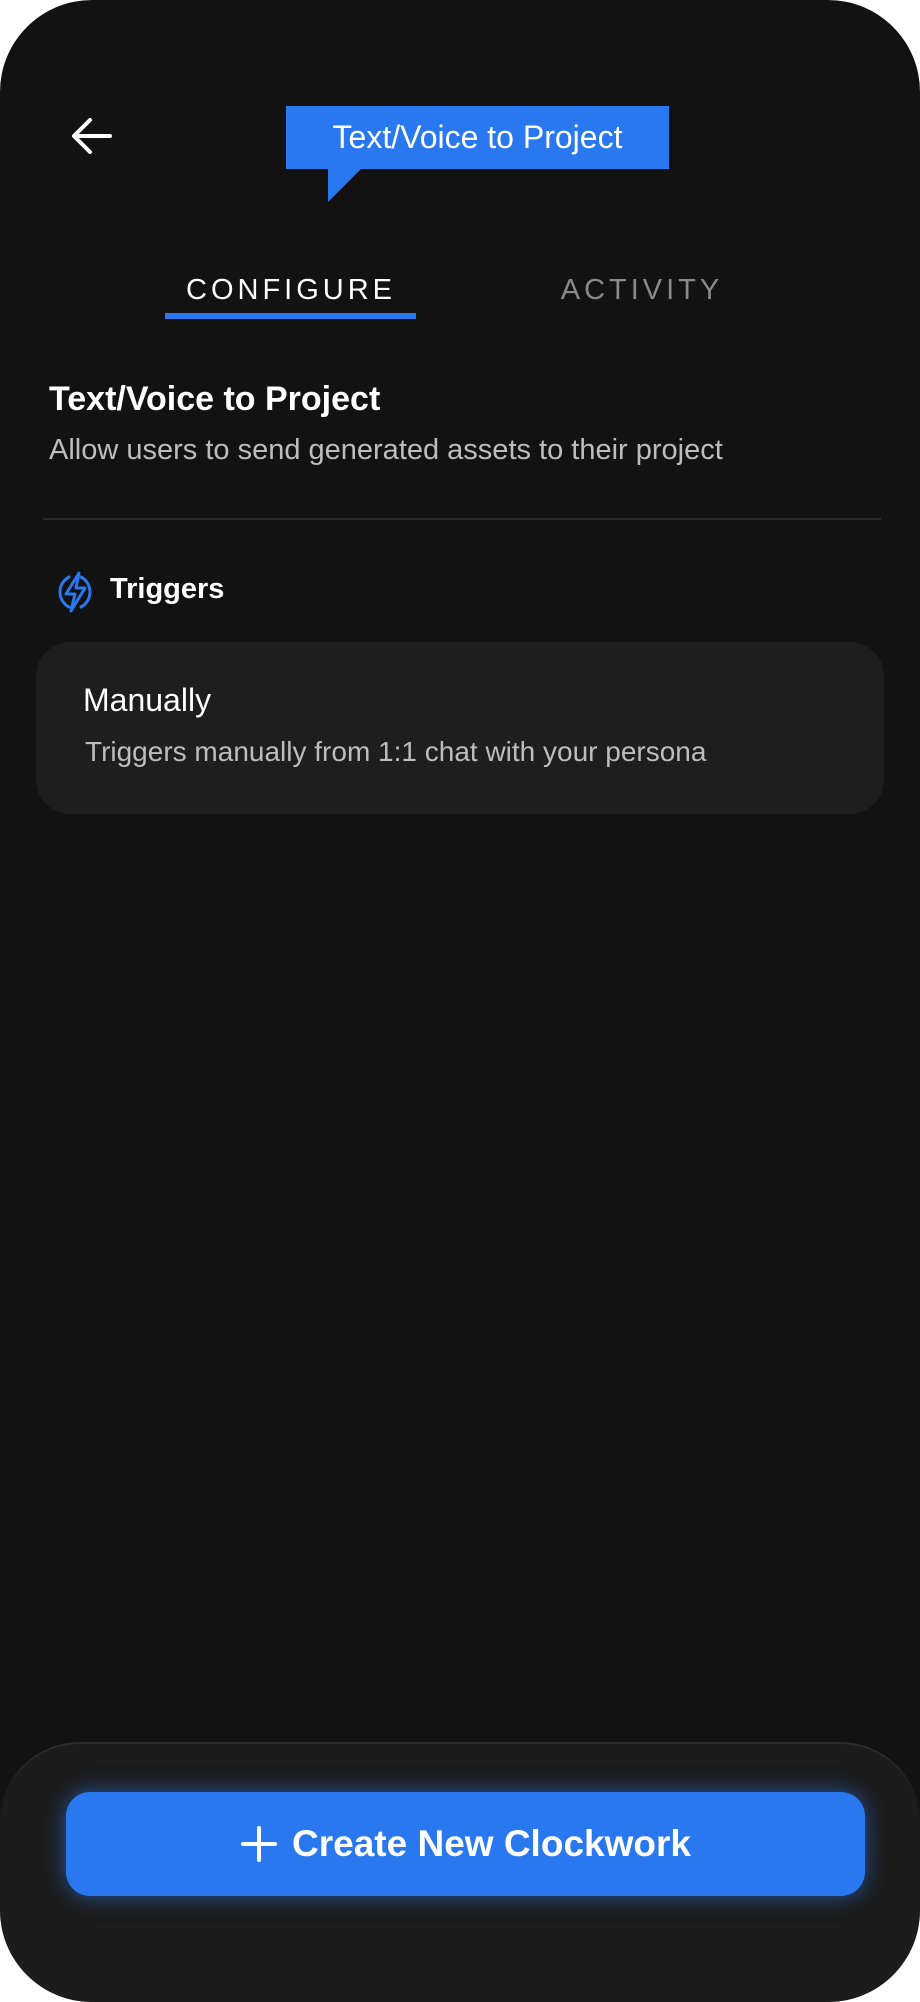  I want to click on lightning-icon, so click(75, 592).